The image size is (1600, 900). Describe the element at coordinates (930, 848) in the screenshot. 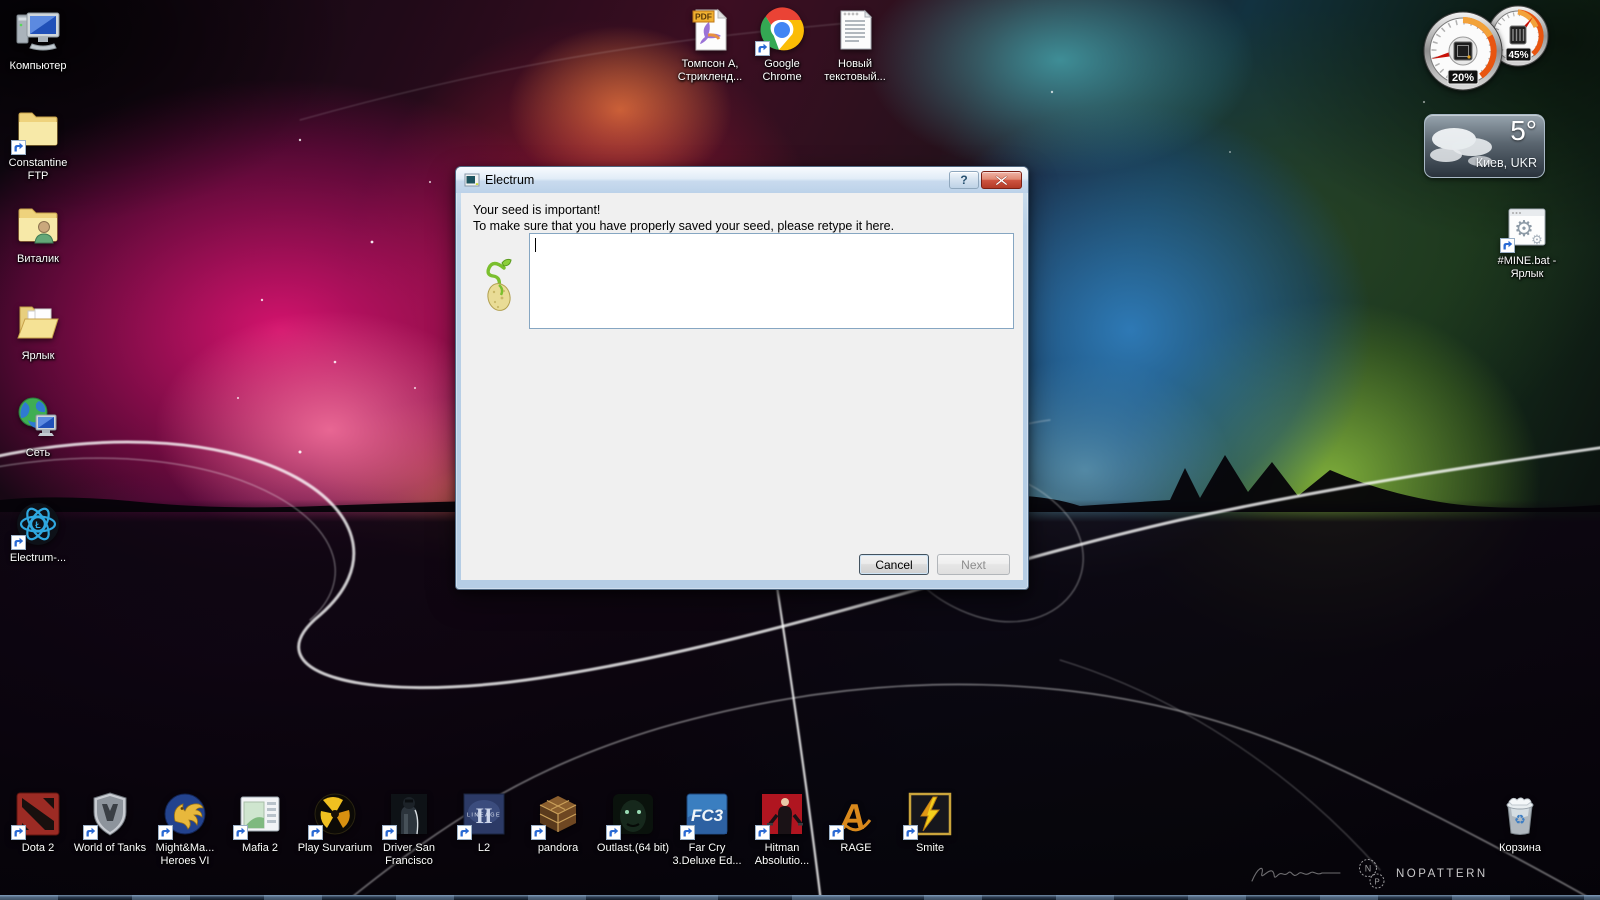

I see `desktop-icon-label: Smite` at that location.